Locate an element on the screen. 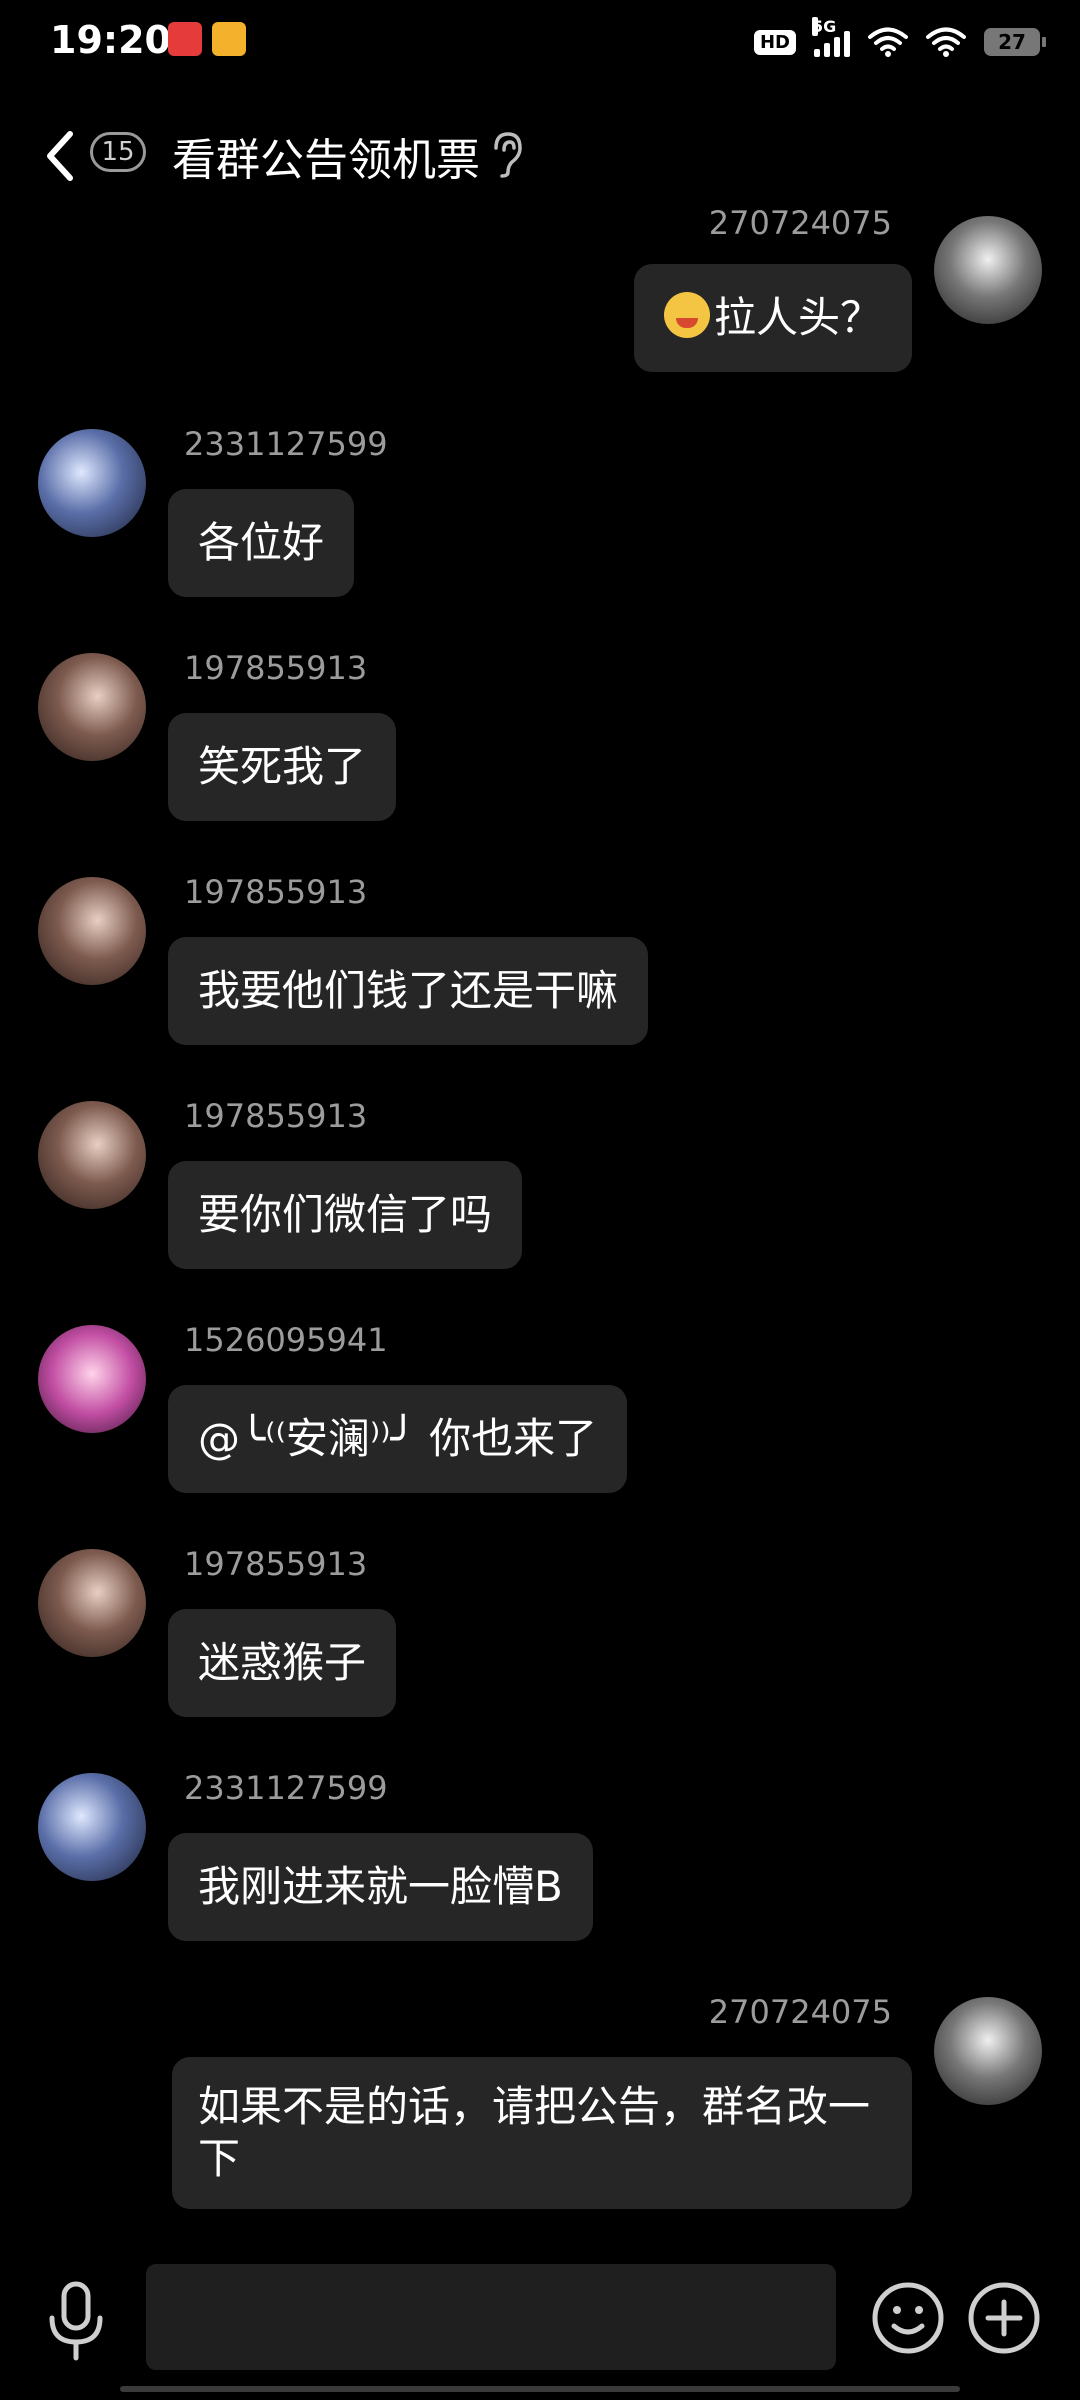 Image resolution: width=1080 pixels, height=2400 pixels. message-text: 如果不是的话，请把公告，群名改一下 is located at coordinates (534, 2132).